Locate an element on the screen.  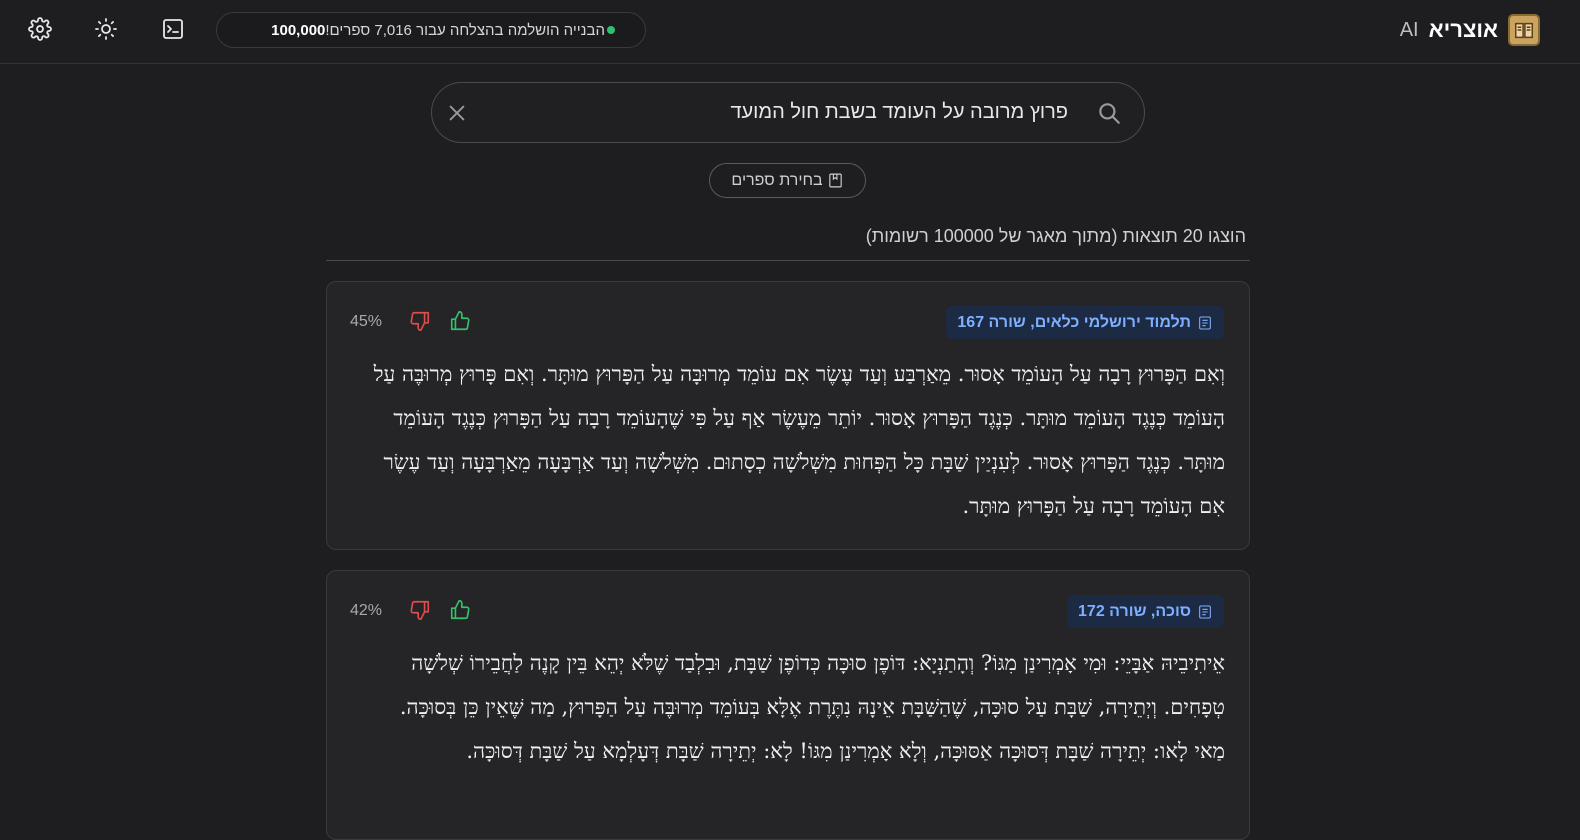
book-icon is located at coordinates (835, 180).